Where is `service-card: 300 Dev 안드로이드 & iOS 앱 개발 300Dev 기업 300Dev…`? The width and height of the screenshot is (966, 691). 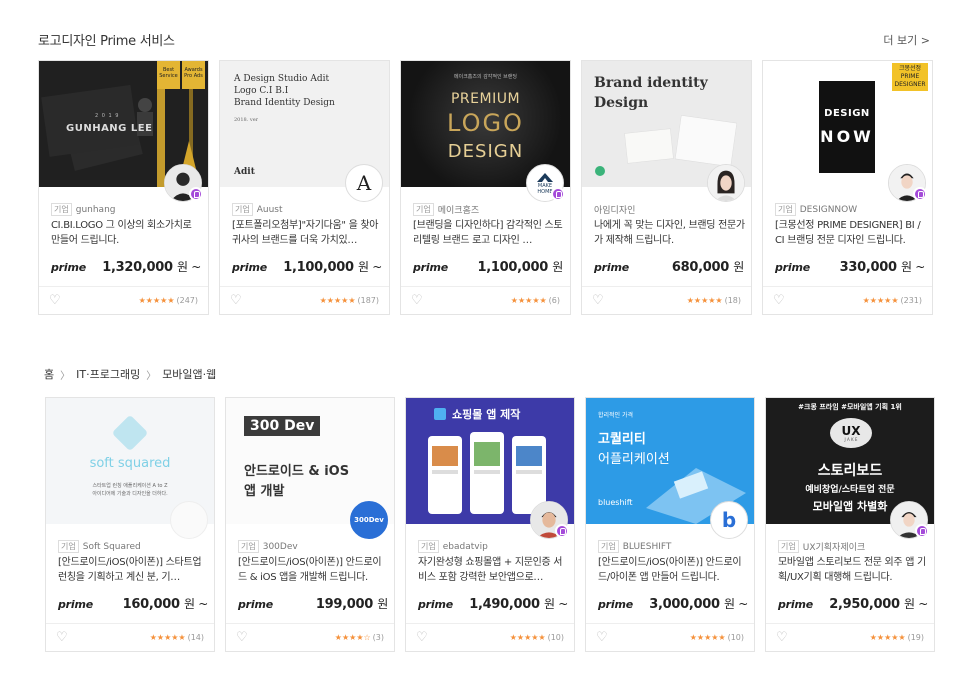
service-card: 300 Dev 안드로이드 & iOS 앱 개발 300Dev 기업 300Dev… is located at coordinates (310, 524).